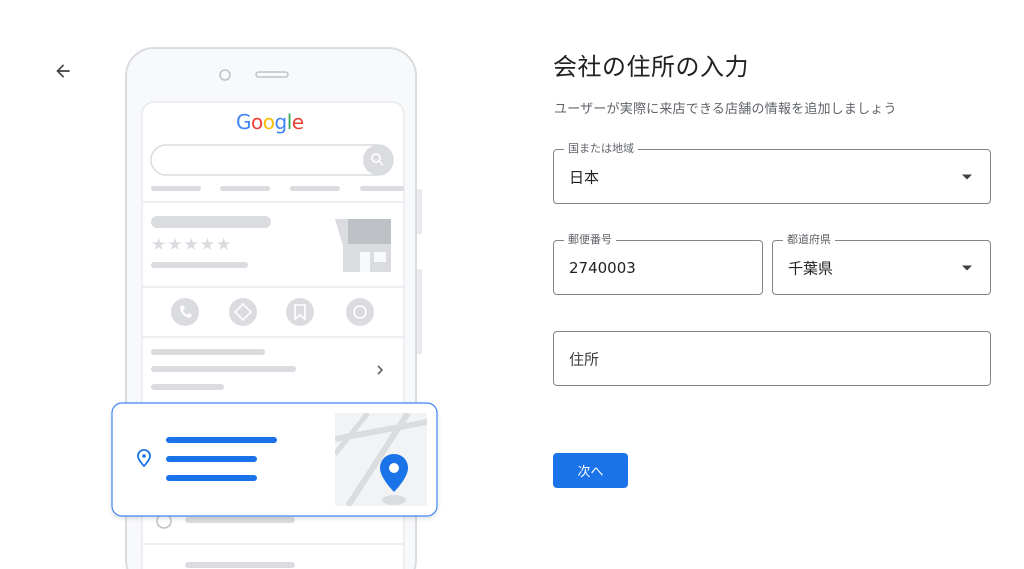 The height and width of the screenshot is (569, 1024). I want to click on globe-icon, so click(360, 312).